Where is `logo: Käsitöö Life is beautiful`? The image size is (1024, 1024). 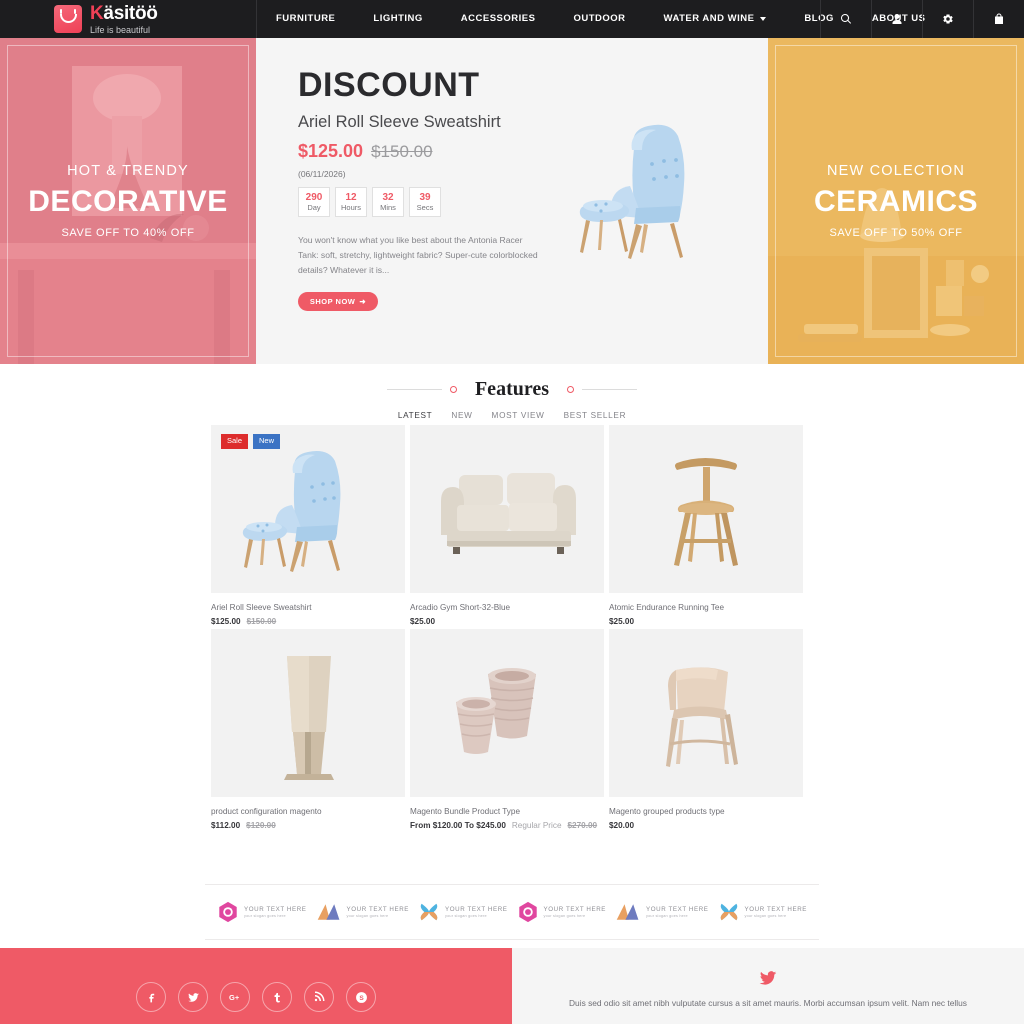 logo: Käsitöö Life is beautiful is located at coordinates (128, 19).